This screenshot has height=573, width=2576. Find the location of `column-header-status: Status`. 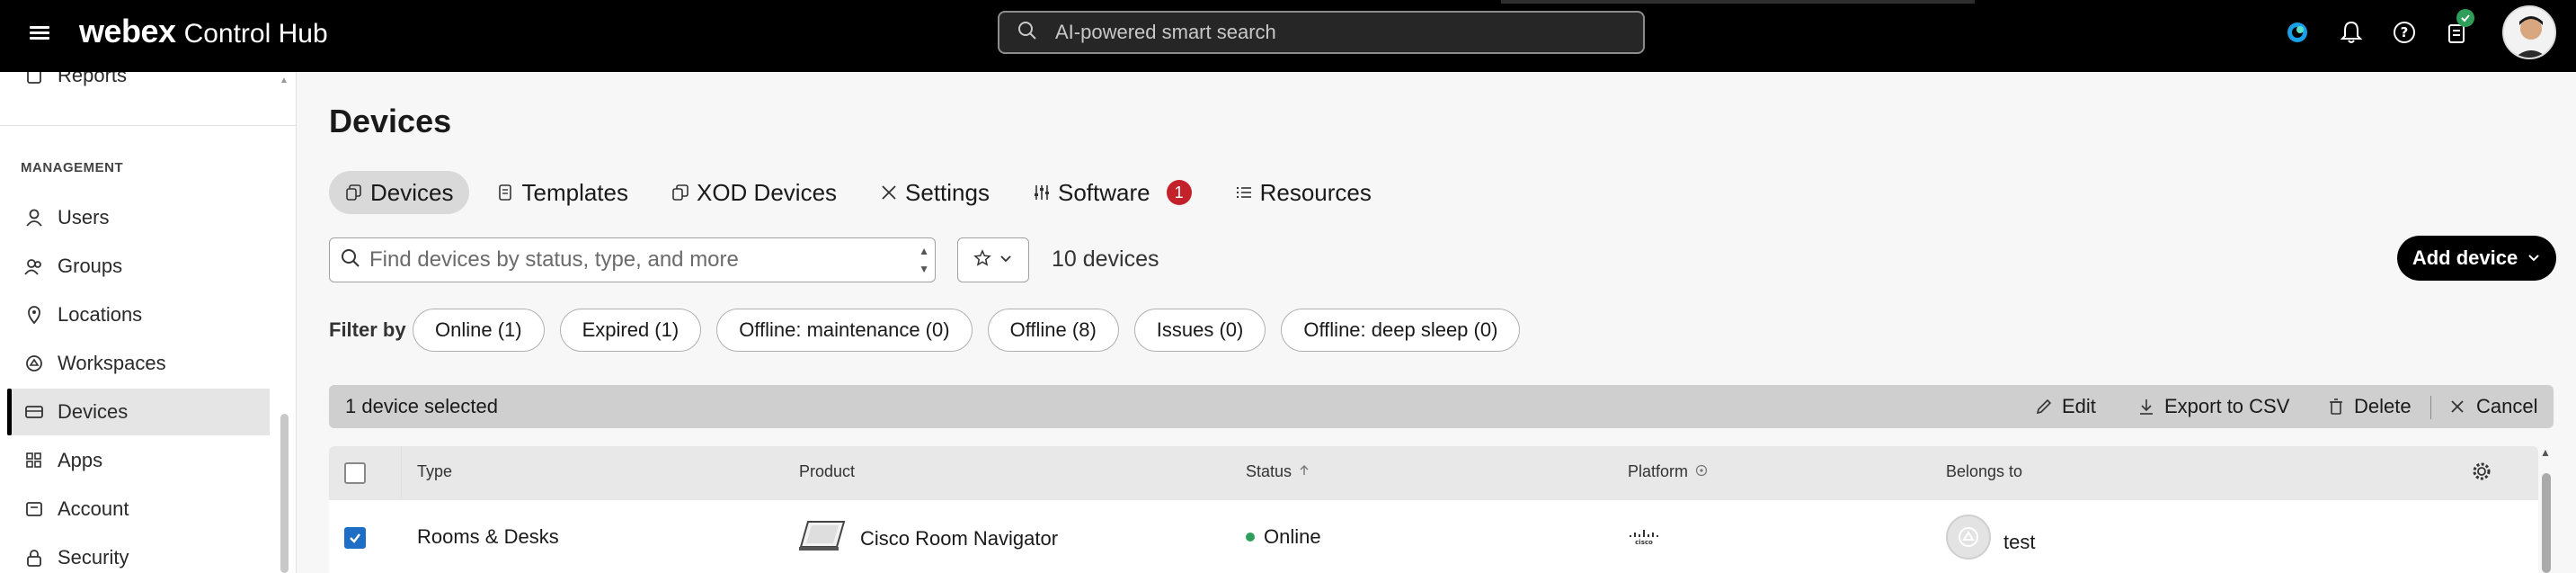

column-header-status: Status is located at coordinates (1278, 471).